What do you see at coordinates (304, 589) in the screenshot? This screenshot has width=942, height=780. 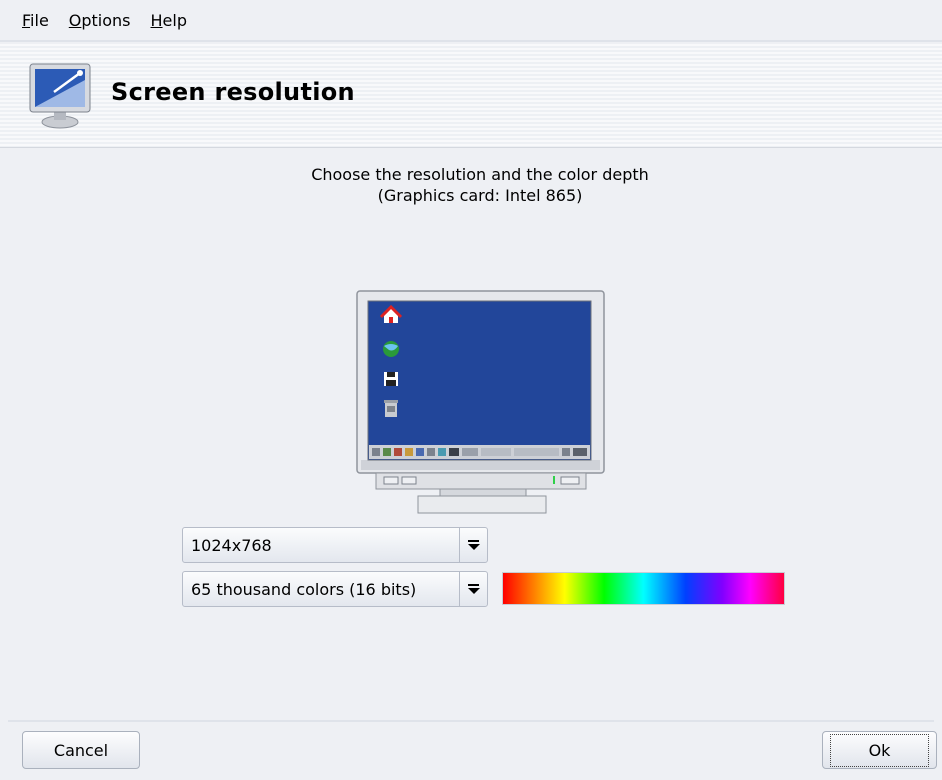 I see `color-depth-value: 65 thousand colors (16 bits)` at bounding box center [304, 589].